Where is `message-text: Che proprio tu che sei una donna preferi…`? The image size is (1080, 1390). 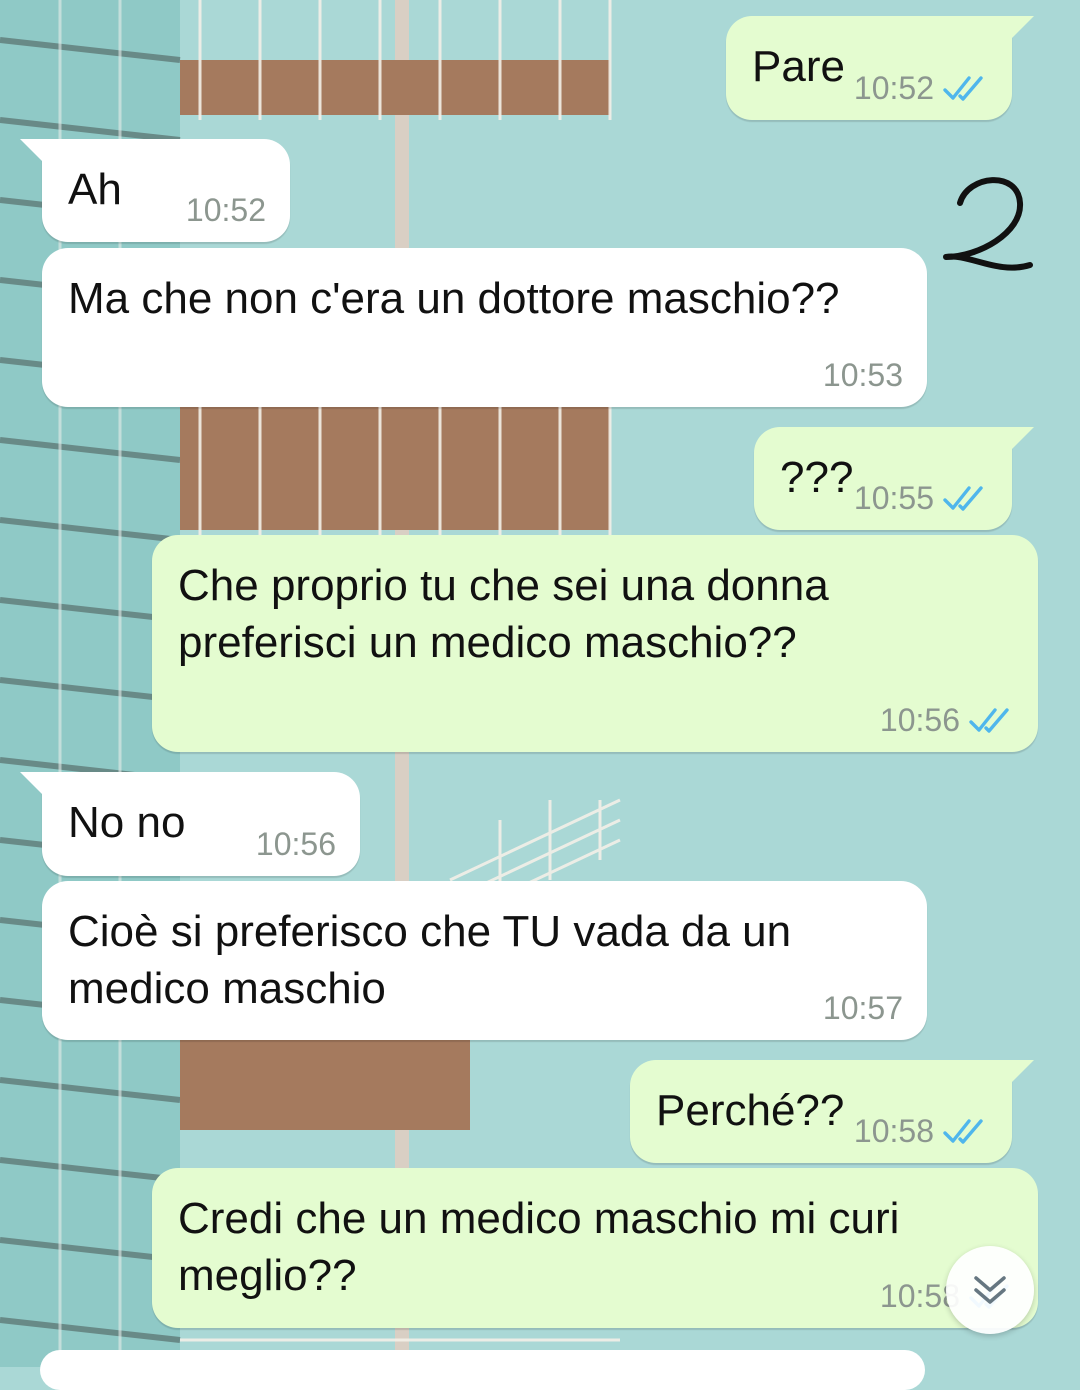 message-text: Che proprio tu che sei una donna preferi… is located at coordinates (503, 614).